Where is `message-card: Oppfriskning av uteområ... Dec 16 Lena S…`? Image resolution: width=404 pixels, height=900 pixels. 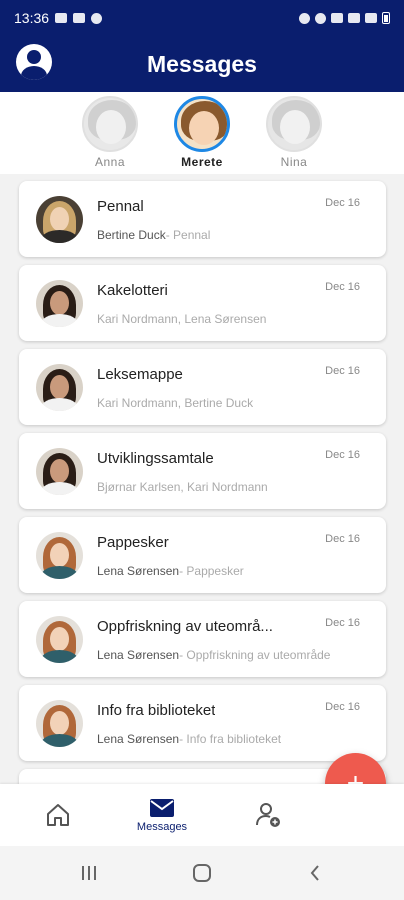
message-card: Oppfriskning av uteområ... Dec 16 Lena S… is located at coordinates (202, 639).